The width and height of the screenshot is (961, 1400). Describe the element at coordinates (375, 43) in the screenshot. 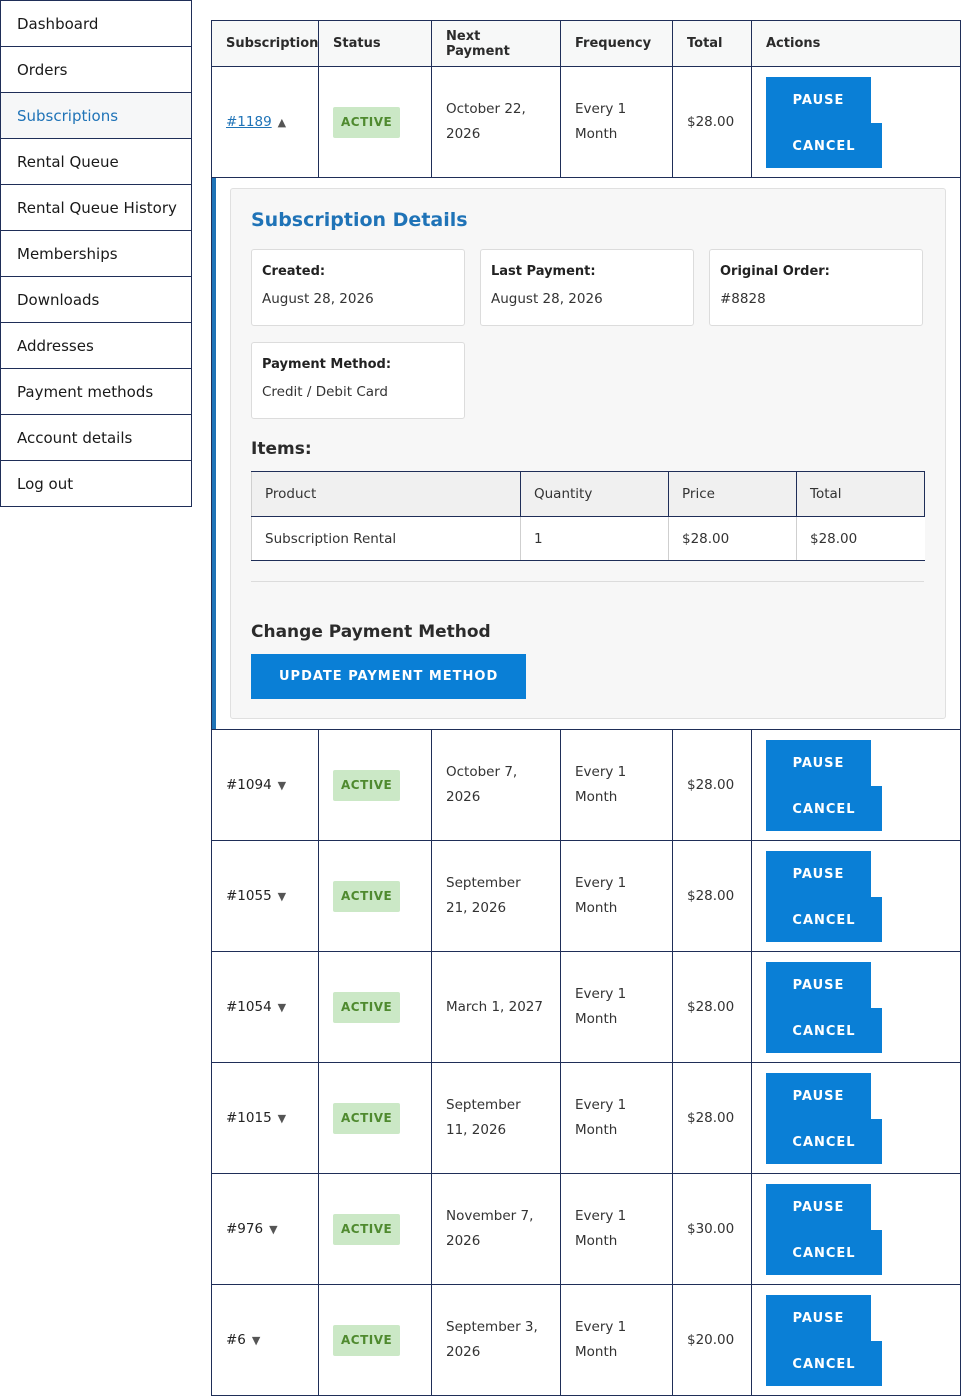

I see `header-status: Status` at that location.